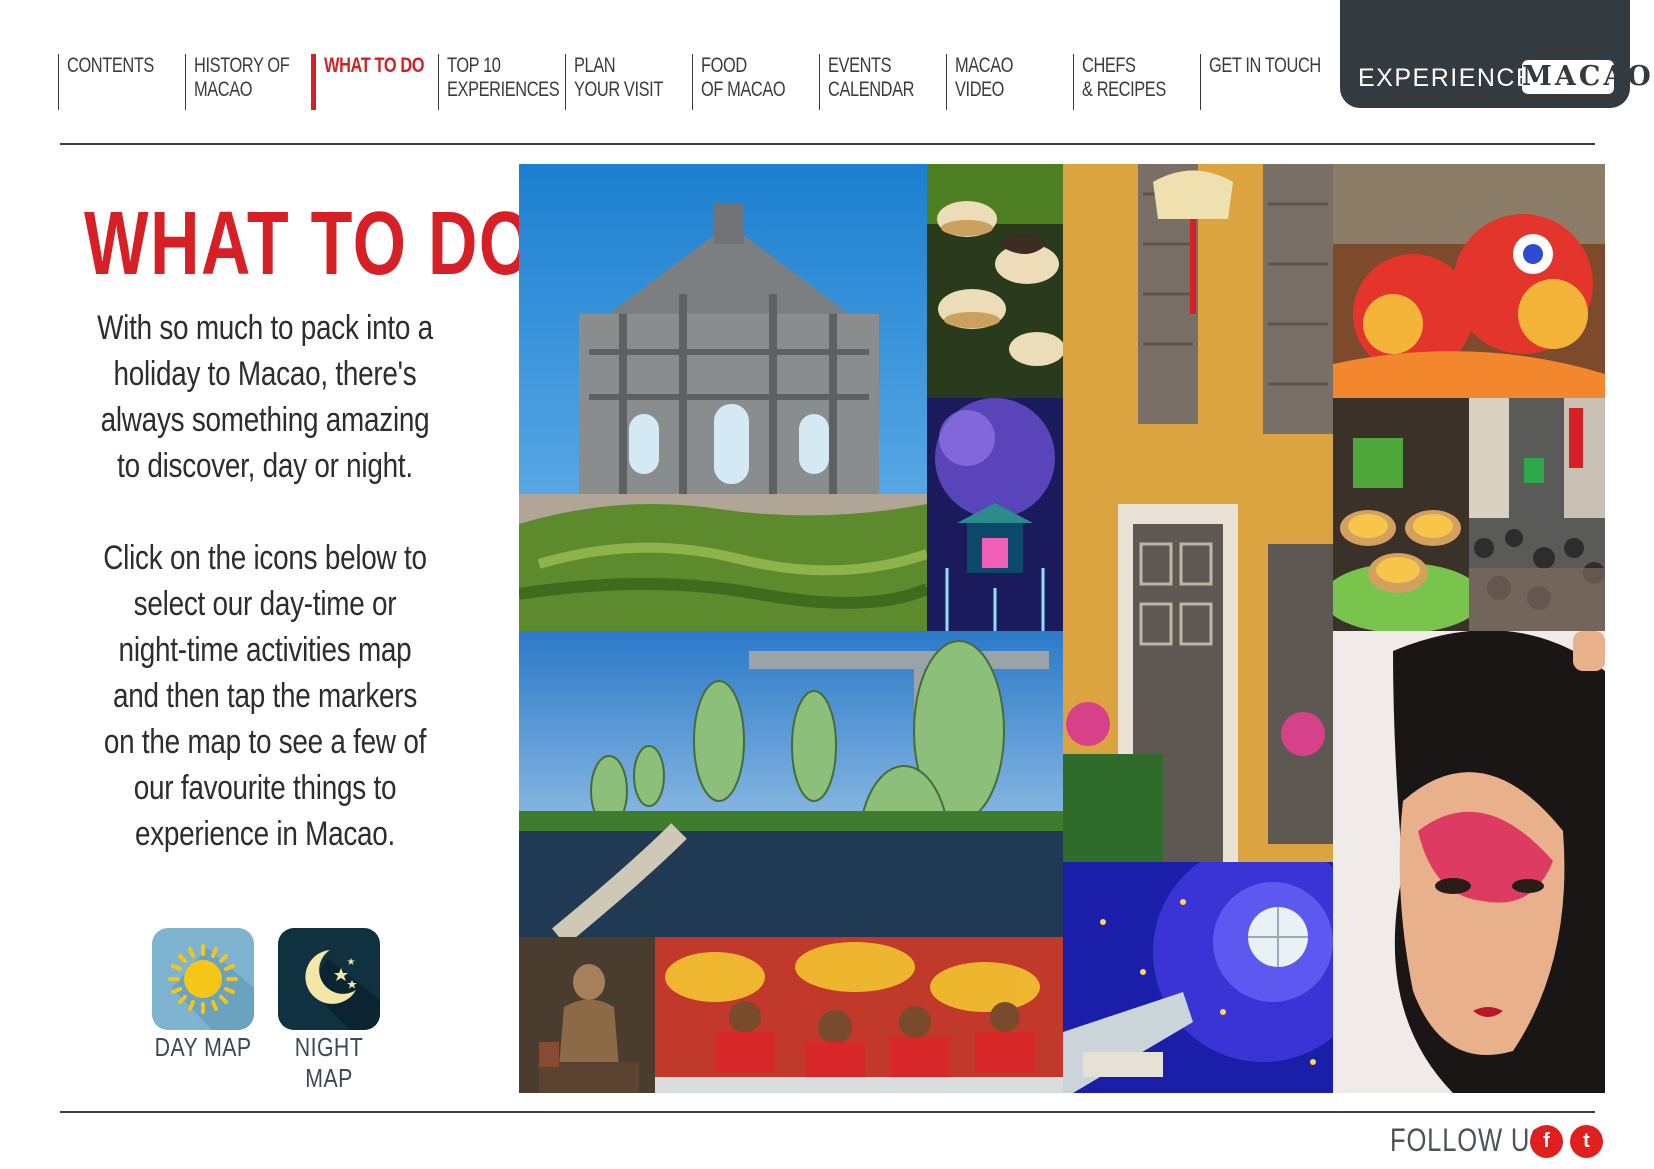 The image size is (1654, 1169). What do you see at coordinates (309, 244) in the screenshot?
I see `page-title: WHAT TO DO` at bounding box center [309, 244].